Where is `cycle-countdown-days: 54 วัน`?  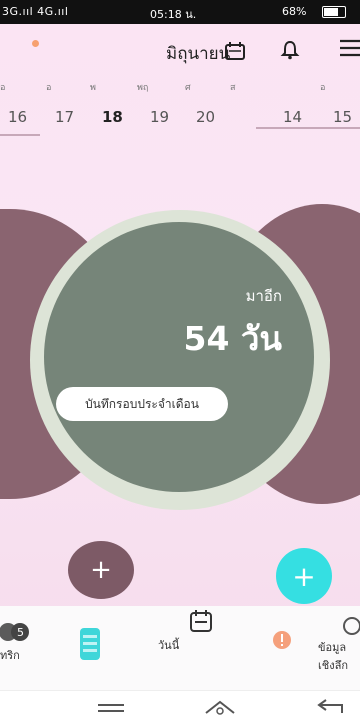 cycle-countdown-days: 54 วัน is located at coordinates (232, 338).